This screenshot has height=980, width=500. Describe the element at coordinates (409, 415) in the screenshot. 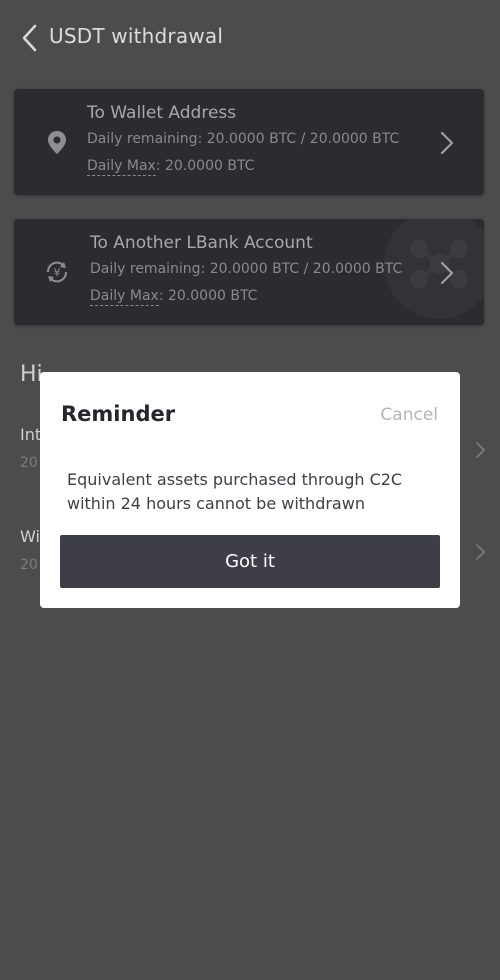

I see `cancel-button: Cancel` at that location.